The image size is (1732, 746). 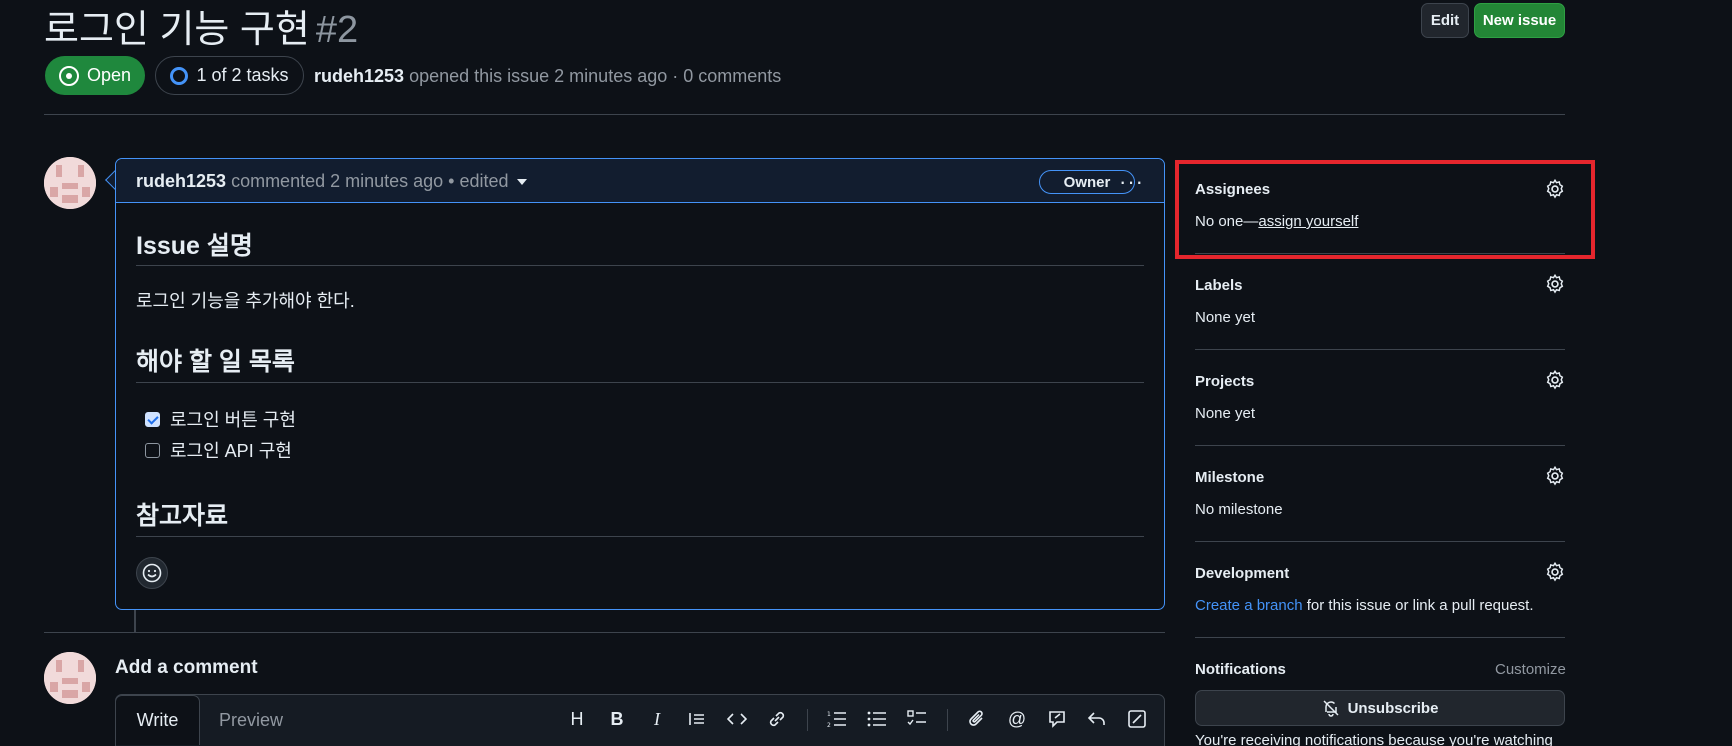 What do you see at coordinates (1017, 719) in the screenshot?
I see `mention-icon: @` at bounding box center [1017, 719].